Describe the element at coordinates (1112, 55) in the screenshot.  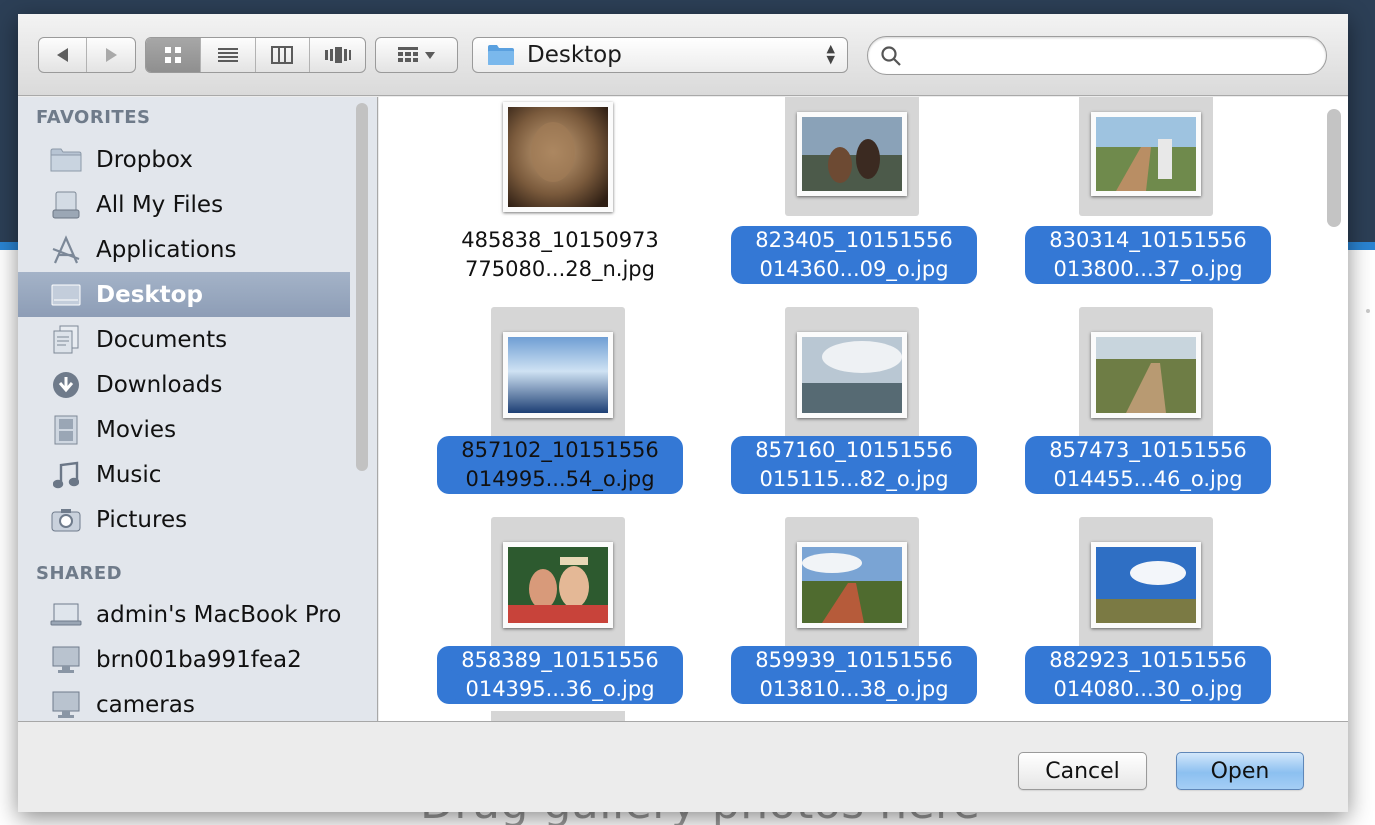
I see `search-input` at that location.